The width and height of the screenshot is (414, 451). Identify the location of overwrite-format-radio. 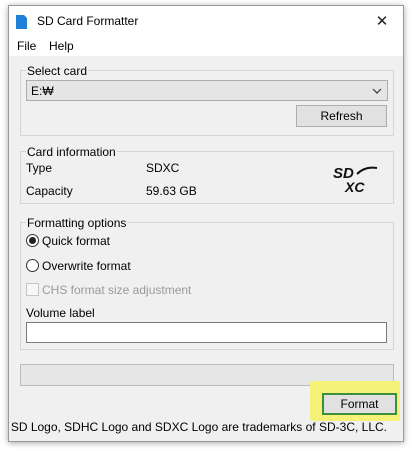
(32, 265).